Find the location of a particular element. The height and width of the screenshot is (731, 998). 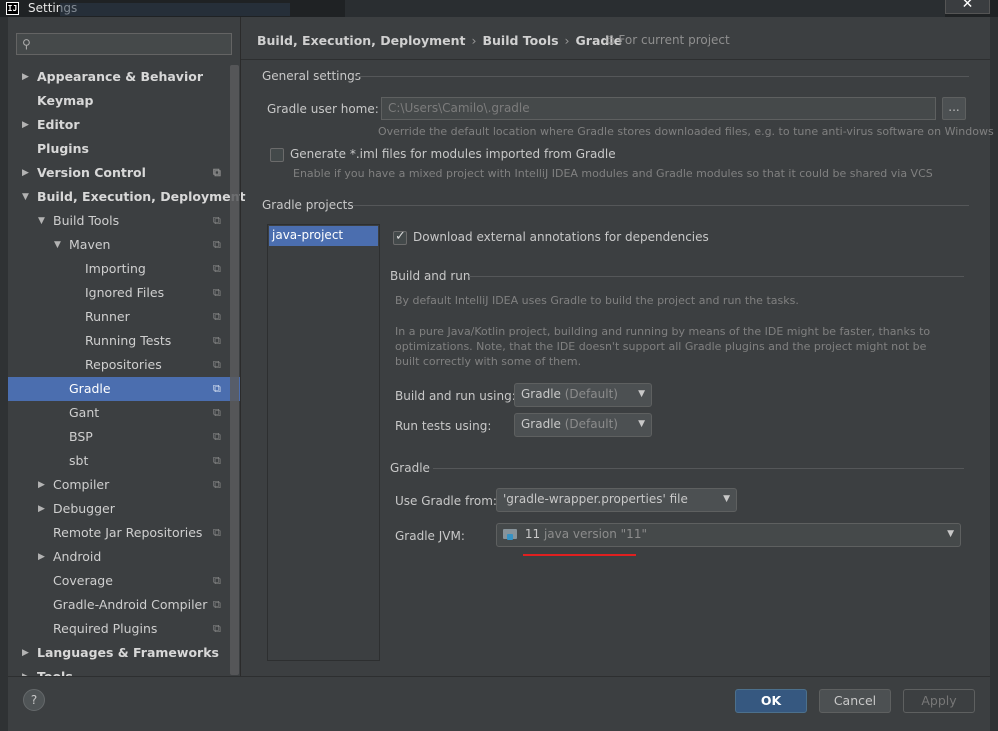

tree-item-label: Coverage is located at coordinates (83, 580).